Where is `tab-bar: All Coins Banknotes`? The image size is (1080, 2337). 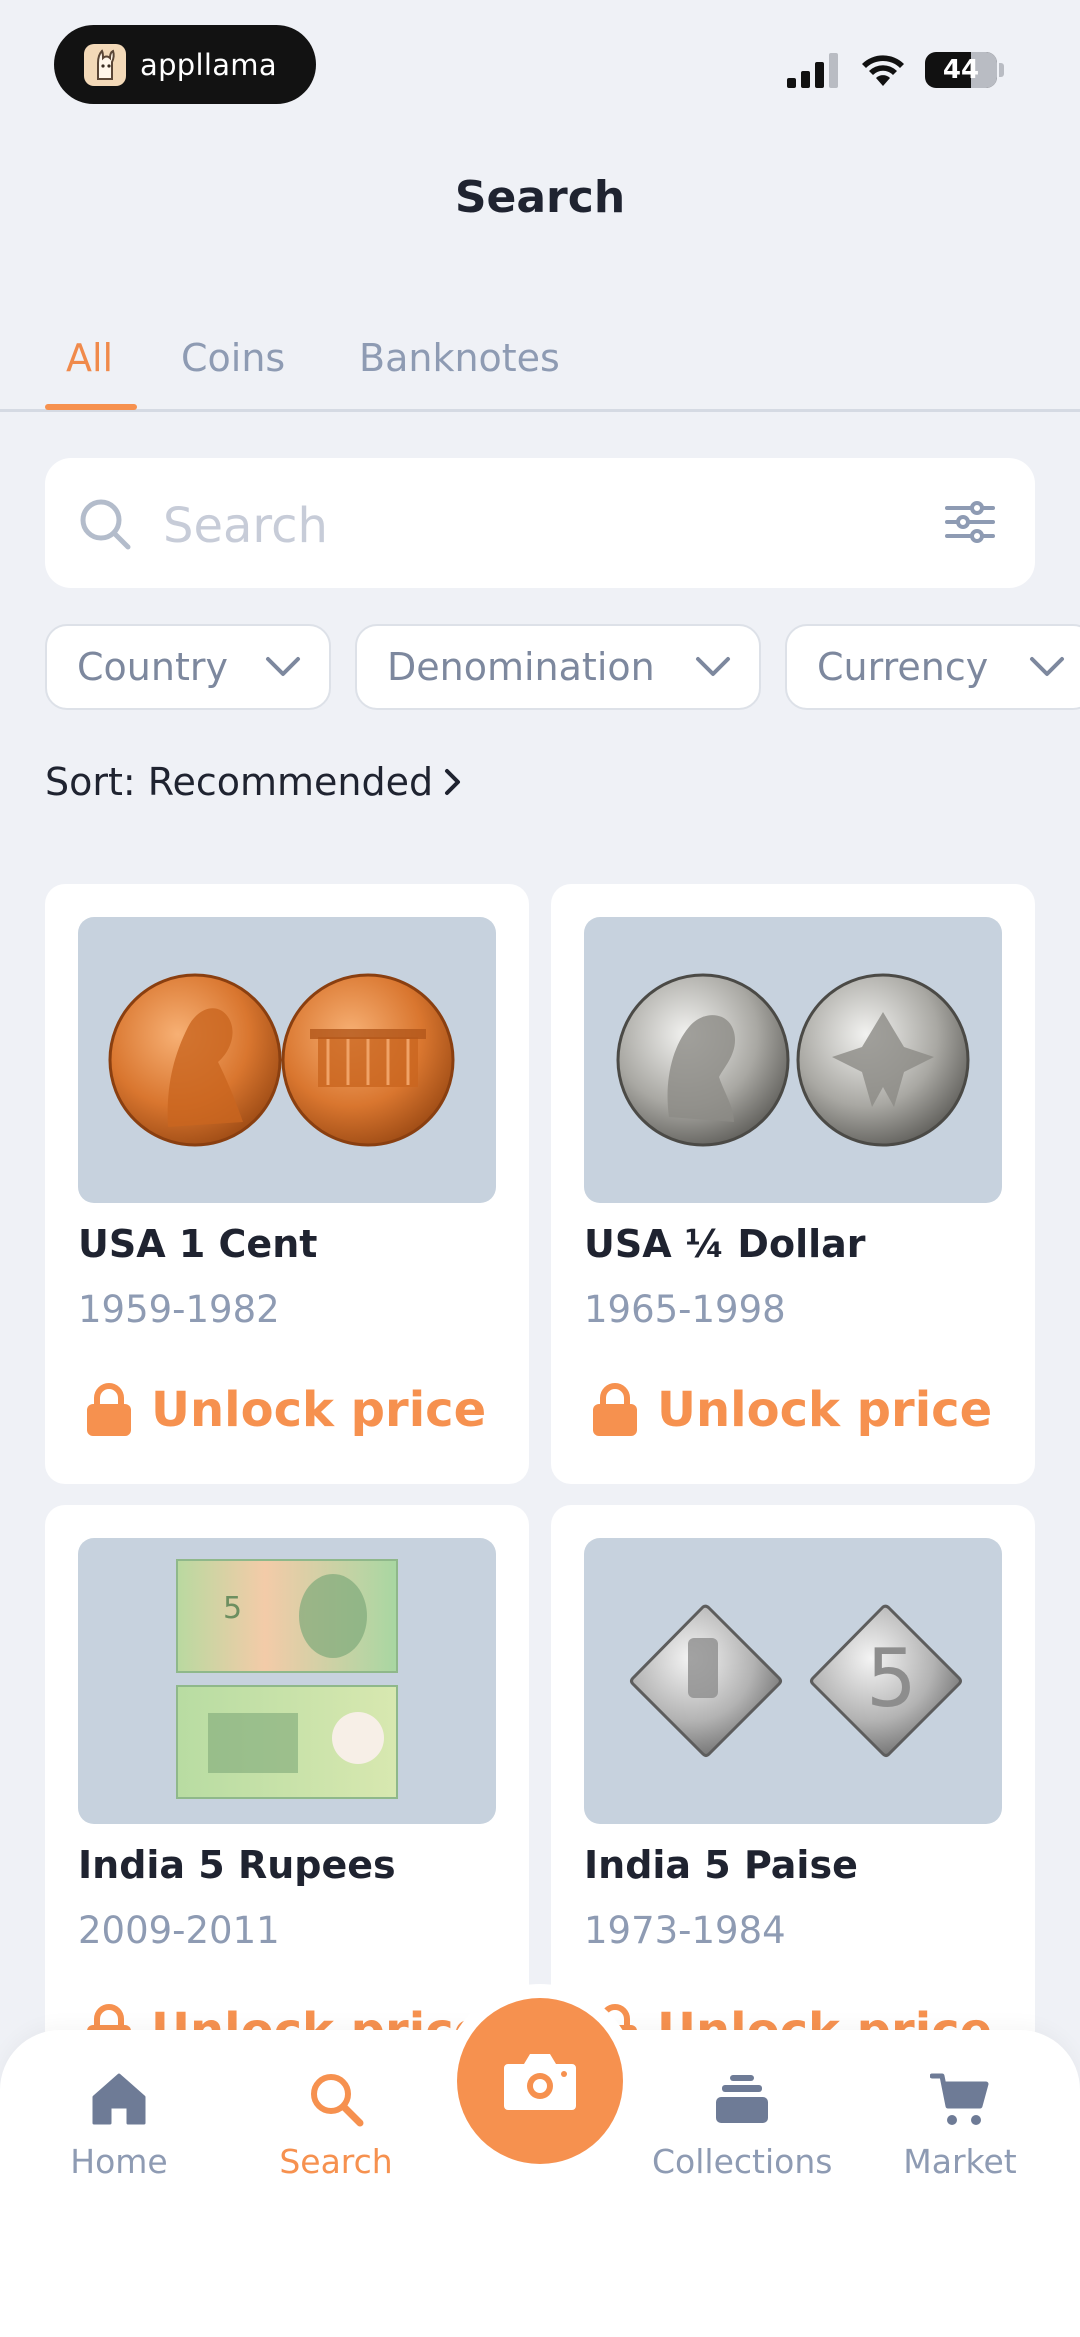 tab-bar: All Coins Banknotes is located at coordinates (540, 371).